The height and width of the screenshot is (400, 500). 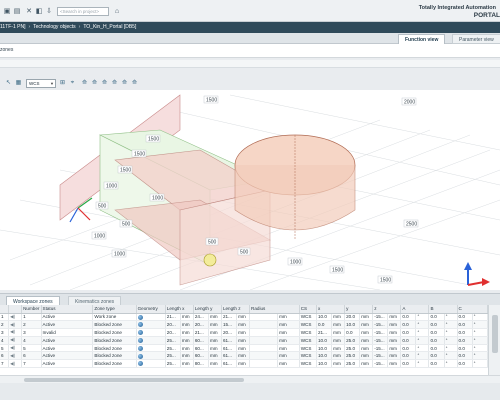 What do you see at coordinates (443, 309) in the screenshot?
I see `col-header-b: B` at bounding box center [443, 309].